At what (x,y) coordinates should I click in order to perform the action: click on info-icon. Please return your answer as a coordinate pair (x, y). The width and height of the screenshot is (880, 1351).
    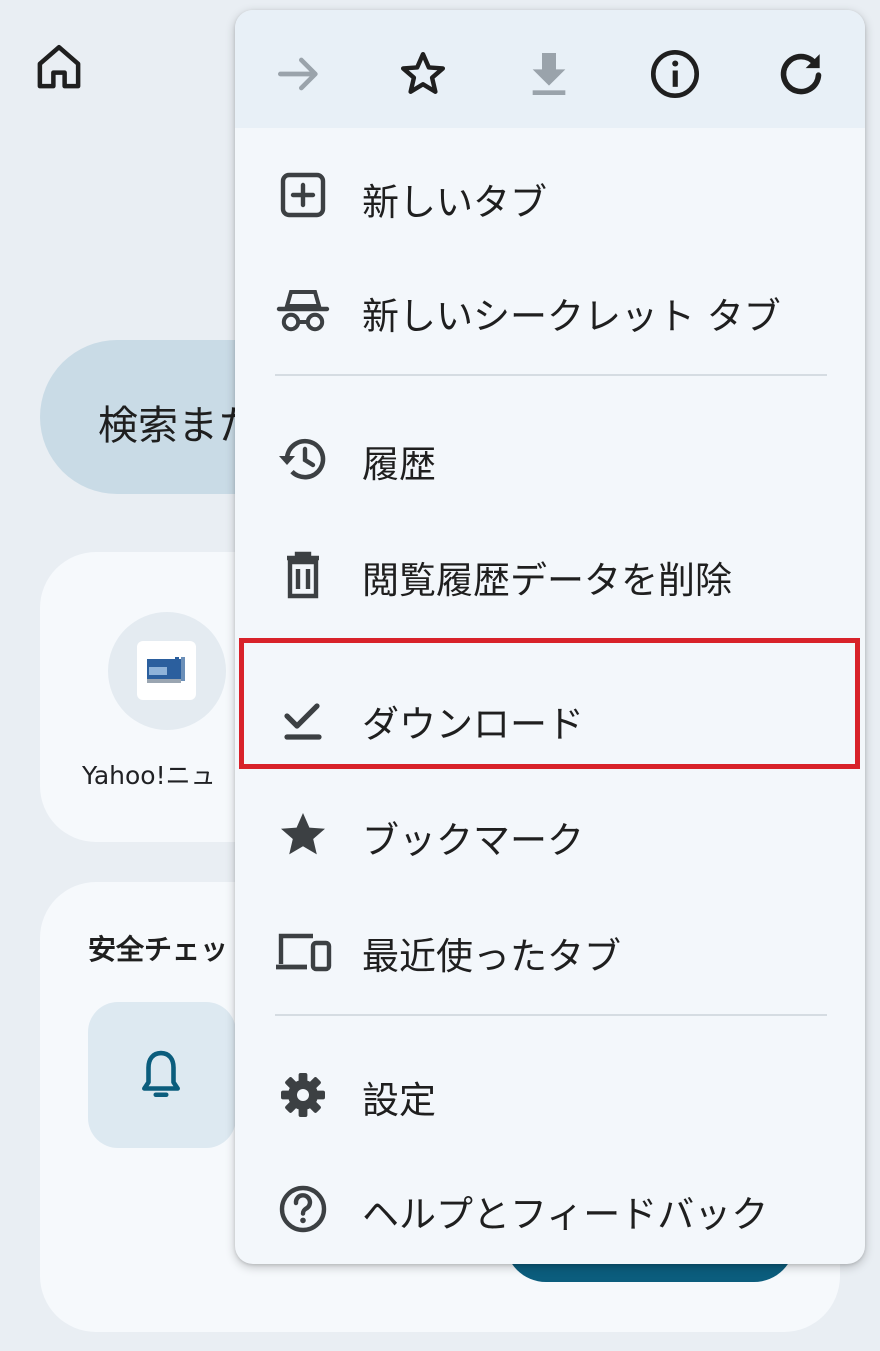
    Looking at the image, I should click on (675, 74).